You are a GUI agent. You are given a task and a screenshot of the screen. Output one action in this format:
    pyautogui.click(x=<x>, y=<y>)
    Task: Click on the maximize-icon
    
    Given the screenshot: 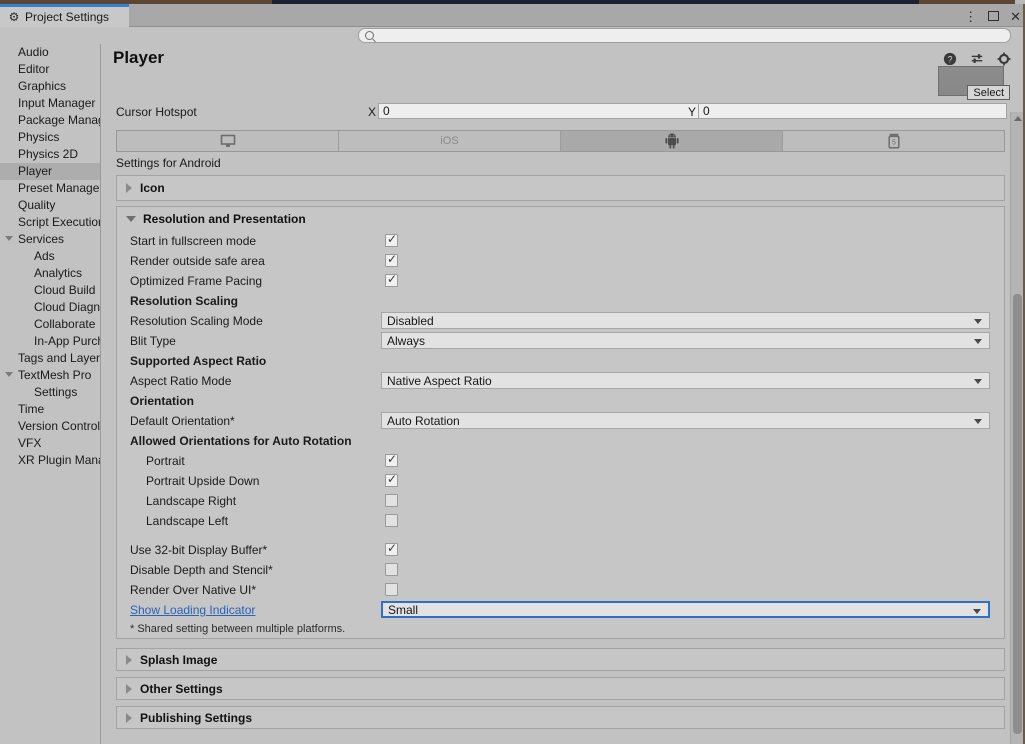 What is the action you would take?
    pyautogui.click(x=994, y=16)
    